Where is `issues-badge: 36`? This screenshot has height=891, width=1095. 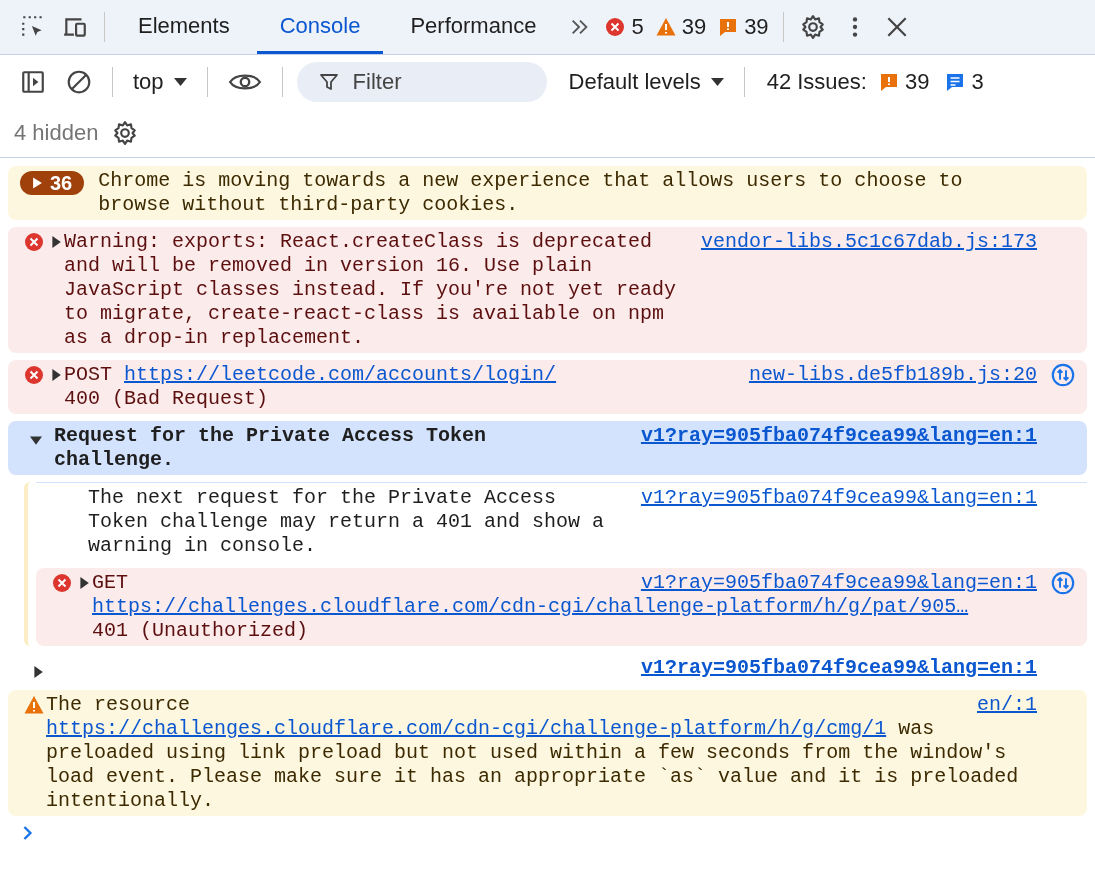
issues-badge: 36 is located at coordinates (52, 183).